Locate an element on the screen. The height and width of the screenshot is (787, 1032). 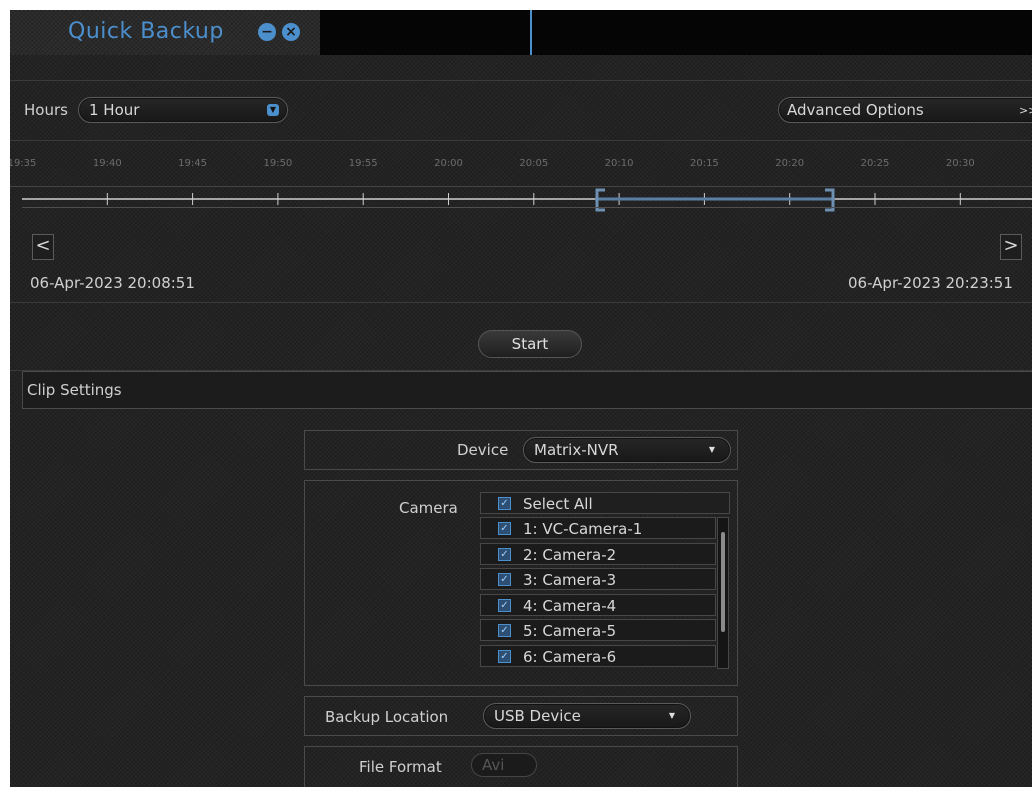
window-title: Quick Backup is located at coordinates (146, 31).